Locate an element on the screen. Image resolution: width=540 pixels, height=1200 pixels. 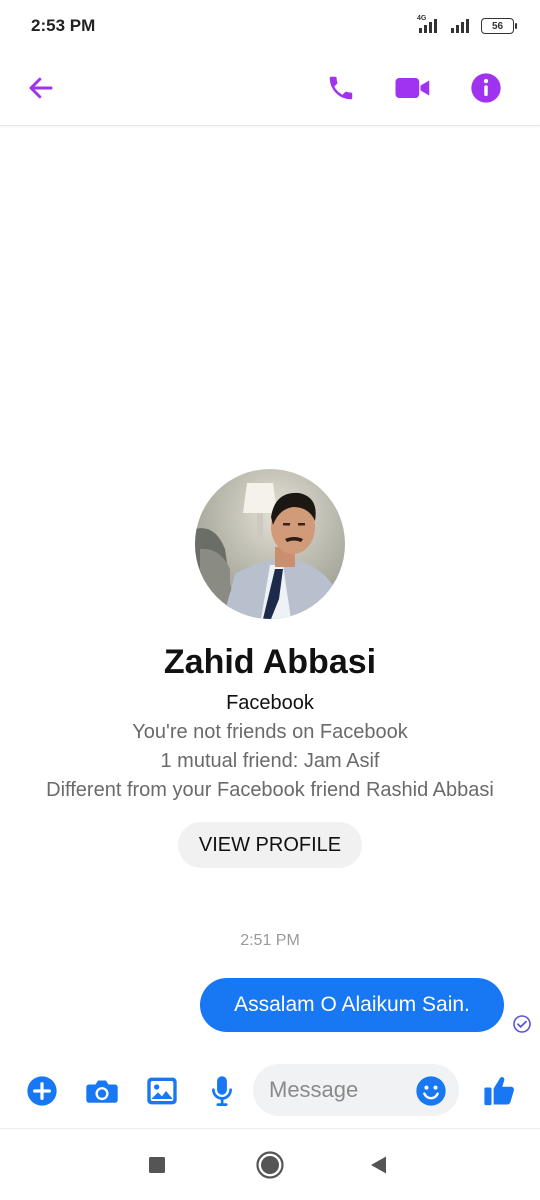
arrow-left-icon is located at coordinates (41, 88).